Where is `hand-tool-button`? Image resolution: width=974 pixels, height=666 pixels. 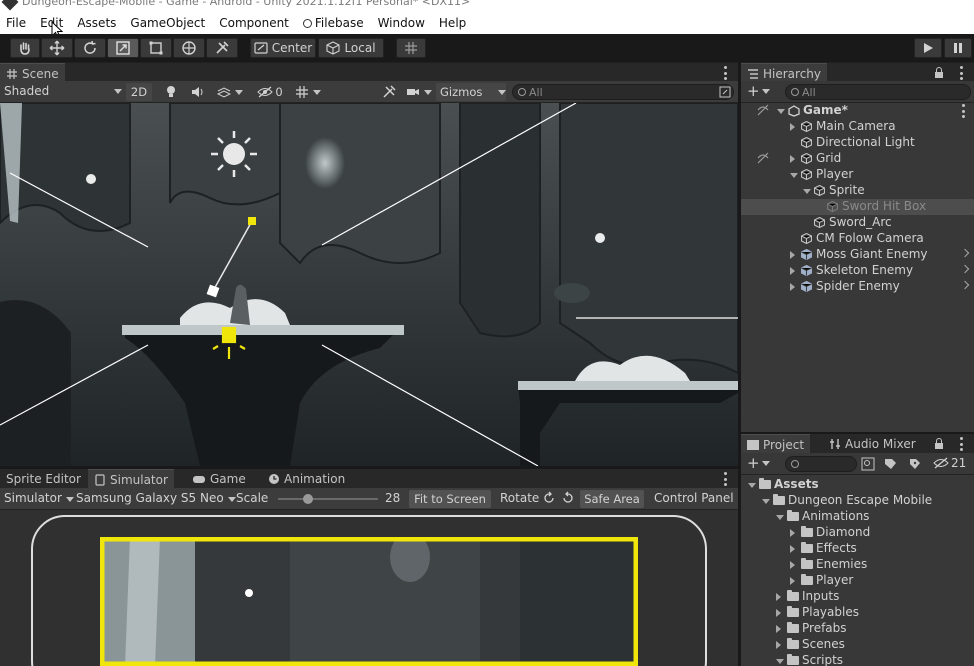 hand-tool-button is located at coordinates (25, 48).